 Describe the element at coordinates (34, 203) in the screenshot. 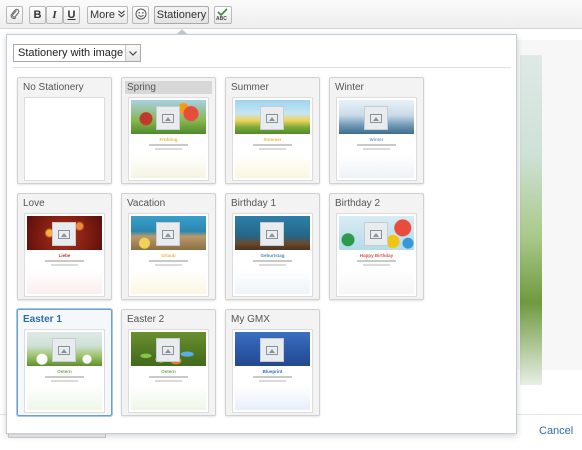

I see `stationery-item-label: Love` at that location.